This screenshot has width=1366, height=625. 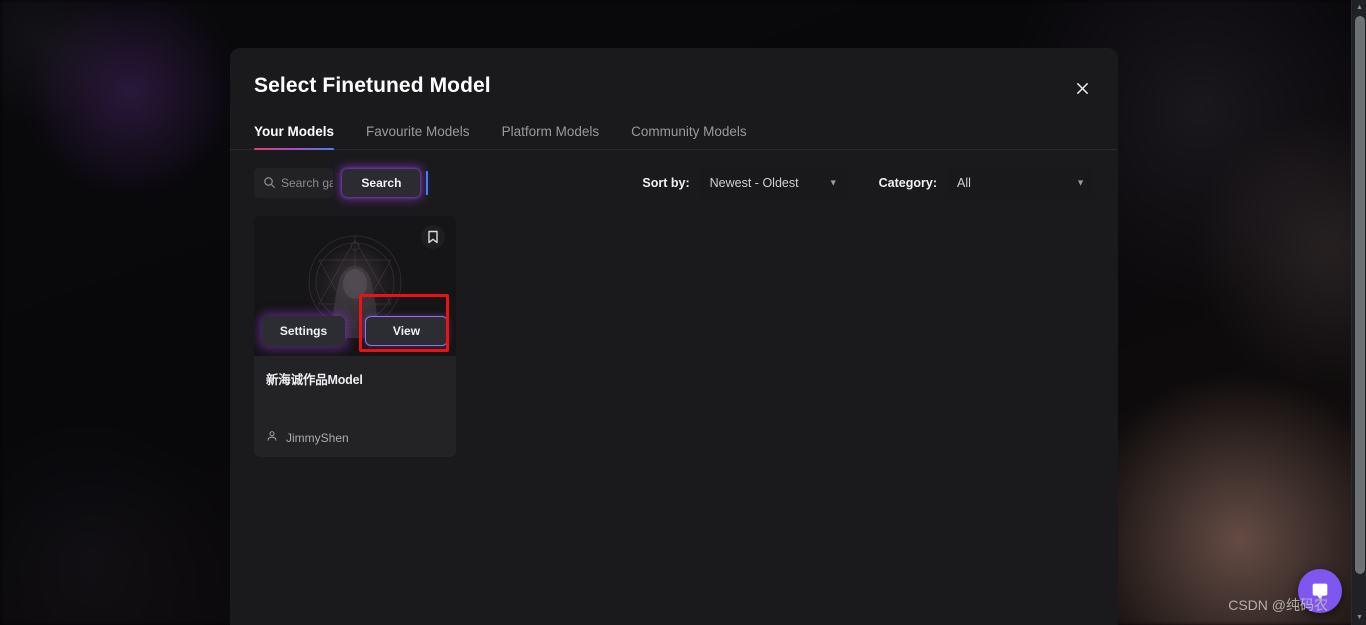 I want to click on tab-favourite-models: Favourite Models, so click(x=418, y=133).